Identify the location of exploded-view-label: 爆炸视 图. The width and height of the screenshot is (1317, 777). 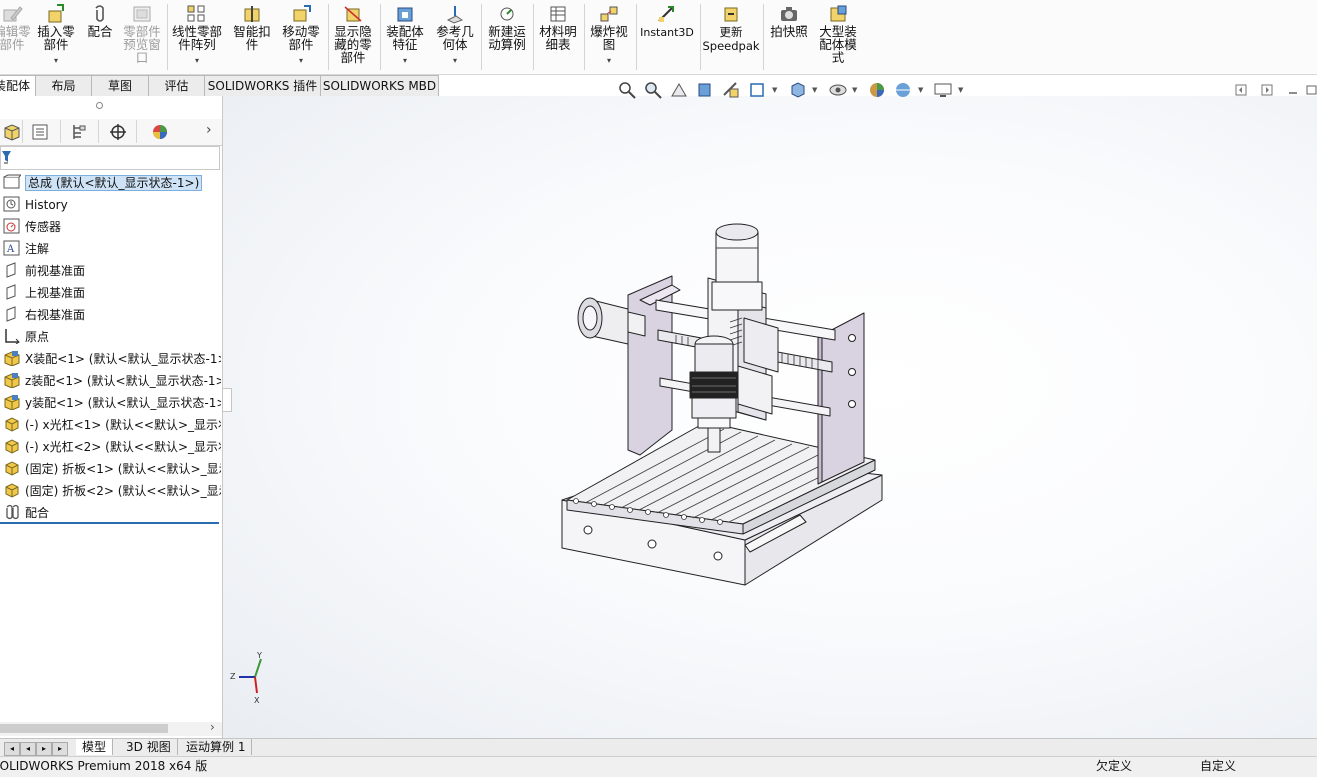
(609, 38).